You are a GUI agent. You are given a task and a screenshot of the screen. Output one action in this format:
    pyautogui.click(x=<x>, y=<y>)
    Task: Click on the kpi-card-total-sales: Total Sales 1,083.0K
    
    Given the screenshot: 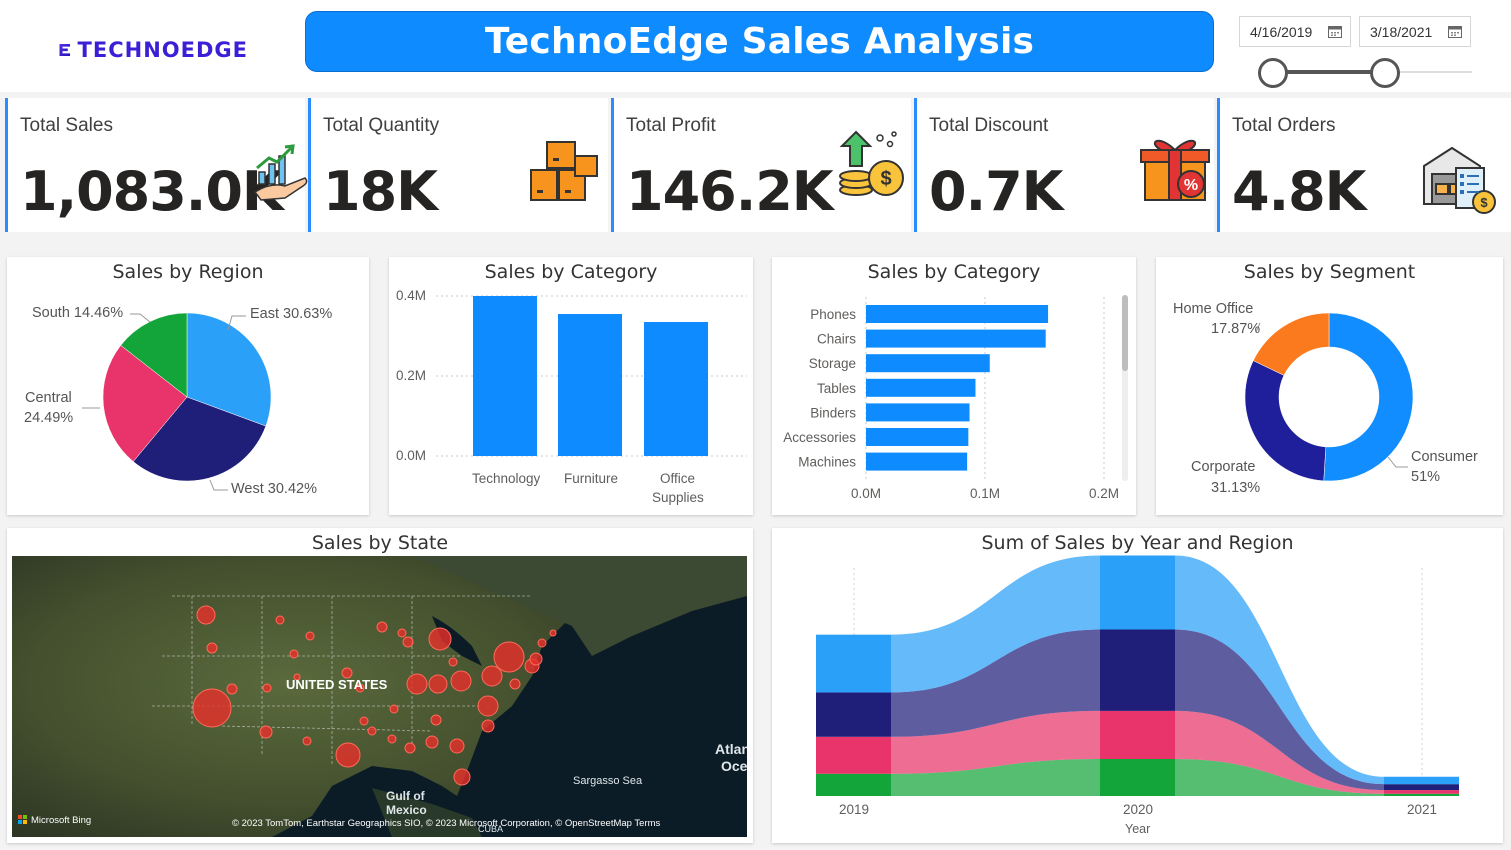 What is the action you would take?
    pyautogui.click(x=156, y=165)
    